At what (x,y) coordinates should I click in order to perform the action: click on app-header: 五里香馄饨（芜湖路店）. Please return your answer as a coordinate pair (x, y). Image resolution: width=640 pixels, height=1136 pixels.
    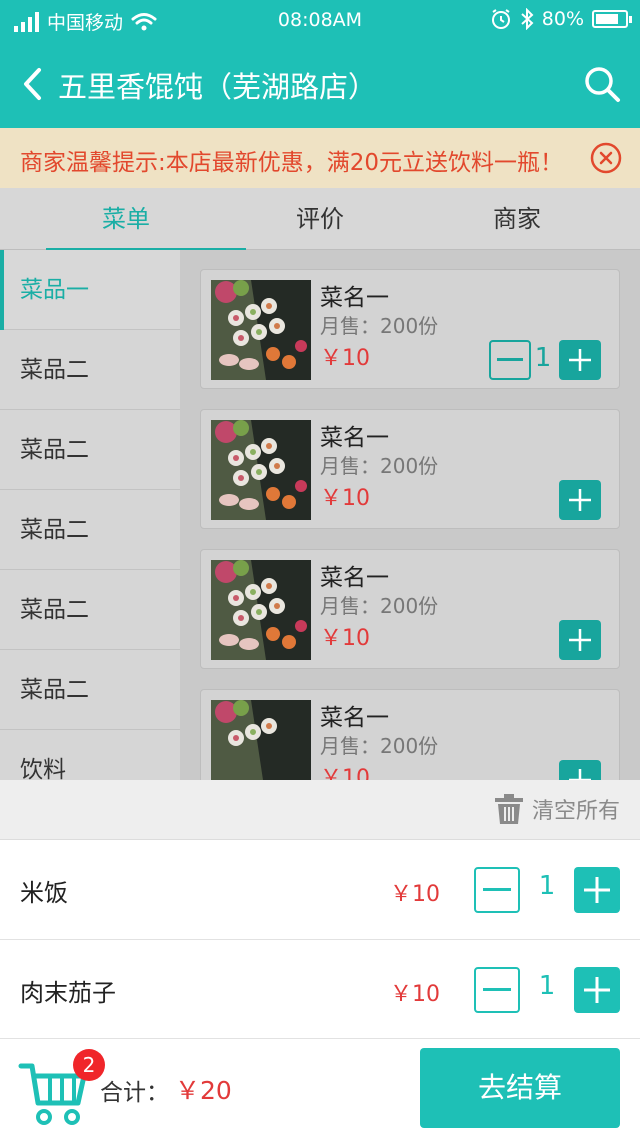
    Looking at the image, I should click on (320, 84).